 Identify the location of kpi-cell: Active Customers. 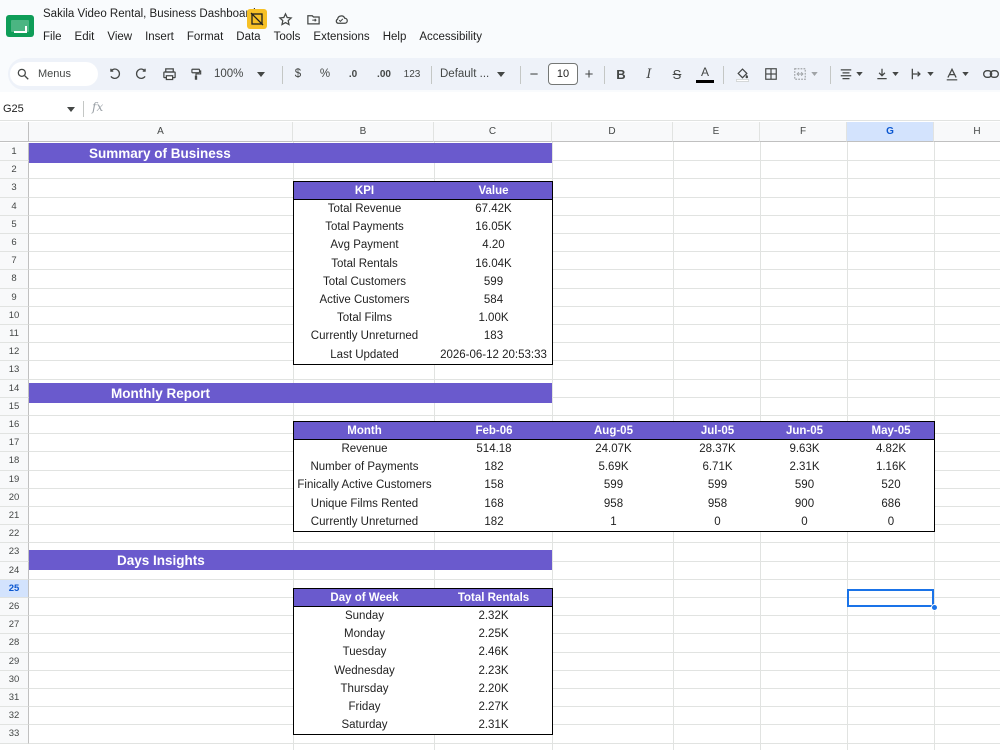
(364, 300).